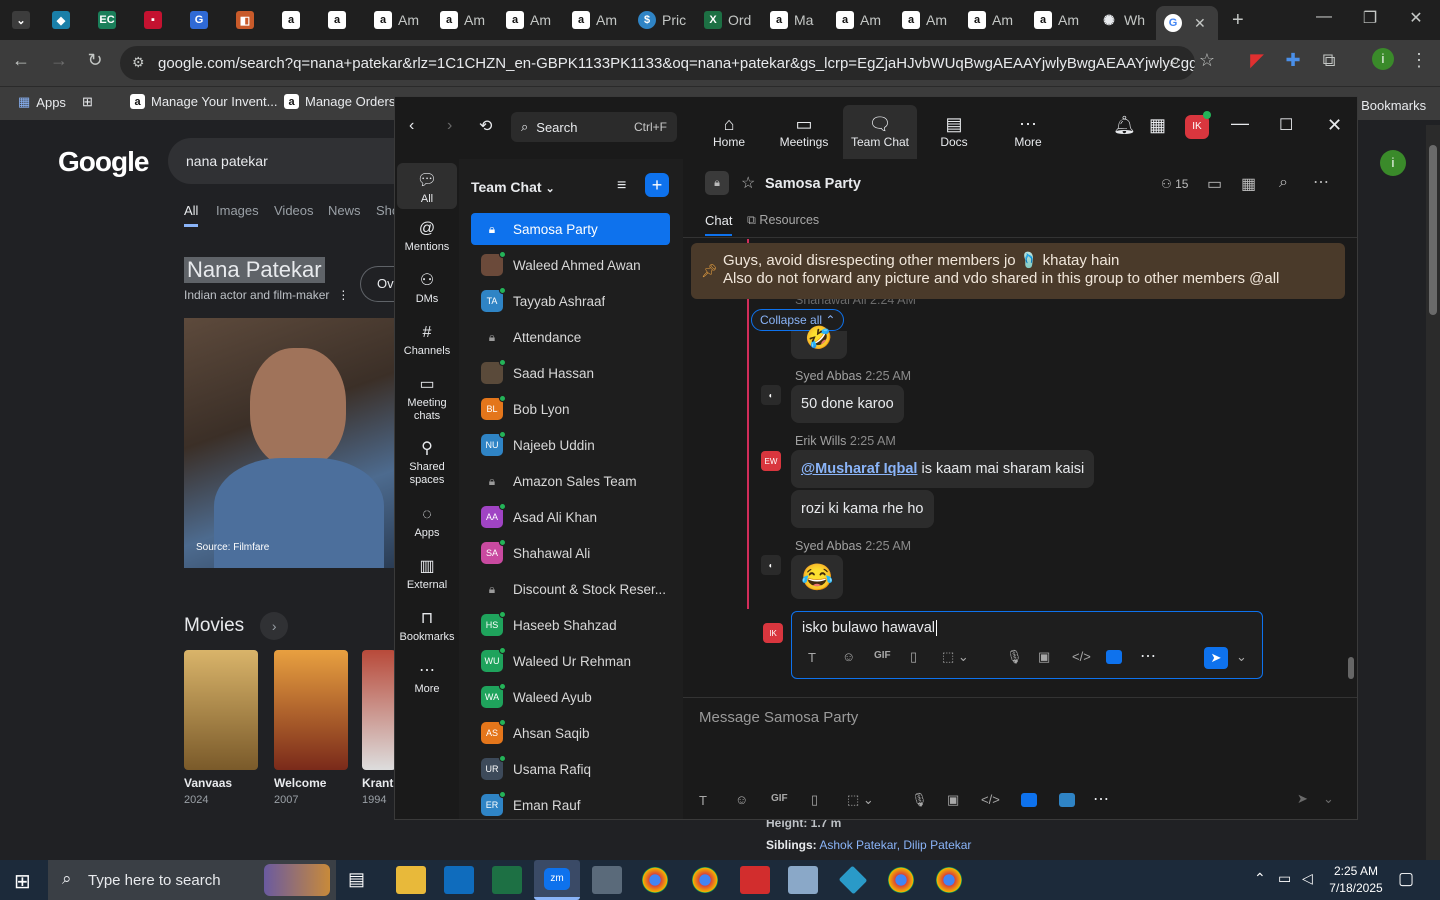  I want to click on chat-list-item: AA Asad Ali Khan, so click(570, 517).